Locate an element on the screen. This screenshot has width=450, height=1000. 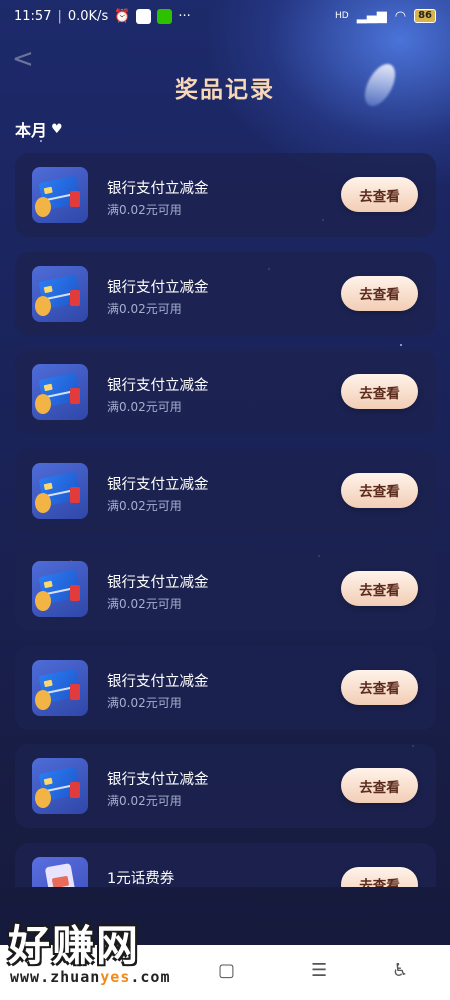
qq-icon is located at coordinates (144, 16).